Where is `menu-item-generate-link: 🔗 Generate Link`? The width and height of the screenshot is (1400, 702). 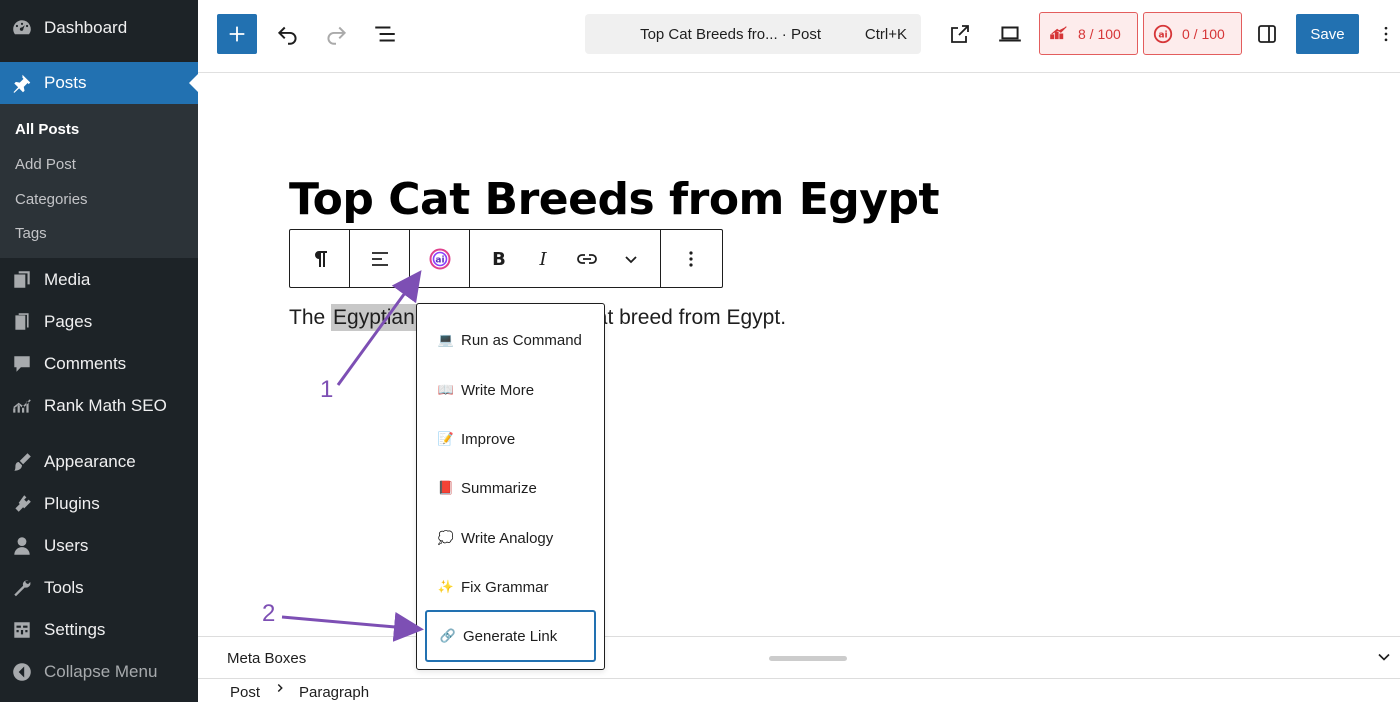 menu-item-generate-link: 🔗 Generate Link is located at coordinates (510, 636).